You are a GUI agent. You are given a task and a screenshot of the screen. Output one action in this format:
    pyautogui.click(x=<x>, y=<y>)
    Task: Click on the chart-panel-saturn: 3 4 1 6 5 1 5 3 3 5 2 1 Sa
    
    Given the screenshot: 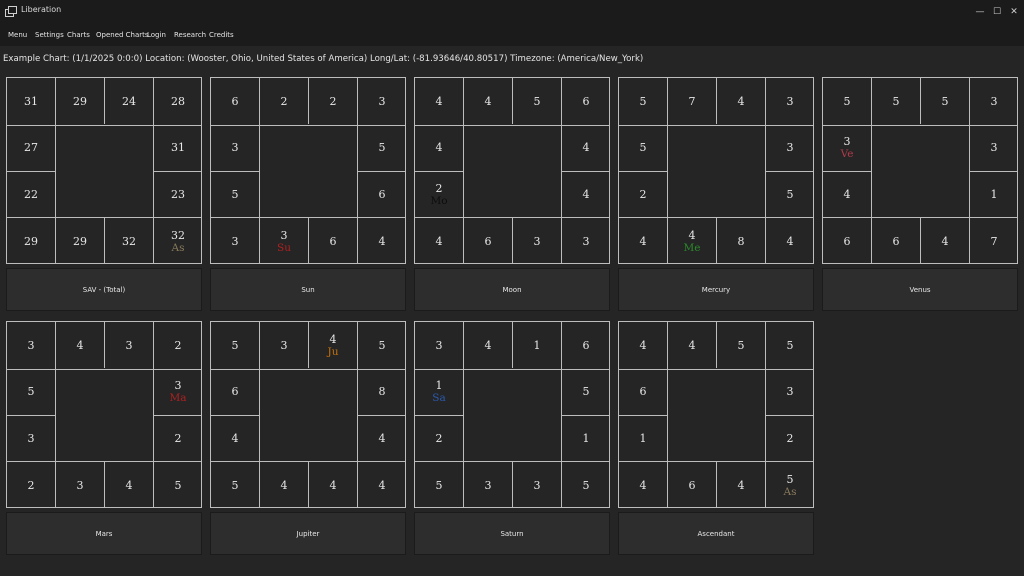 What is the action you would take?
    pyautogui.click(x=512, y=414)
    